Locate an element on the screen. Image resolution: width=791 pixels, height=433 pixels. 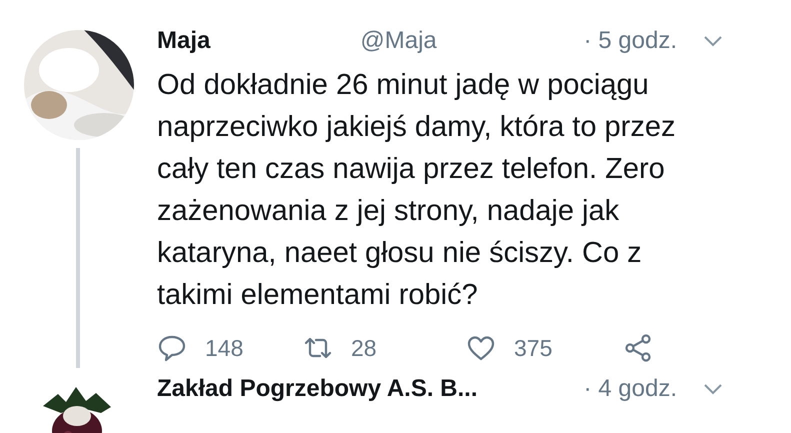
like-count: 375 is located at coordinates (533, 348).